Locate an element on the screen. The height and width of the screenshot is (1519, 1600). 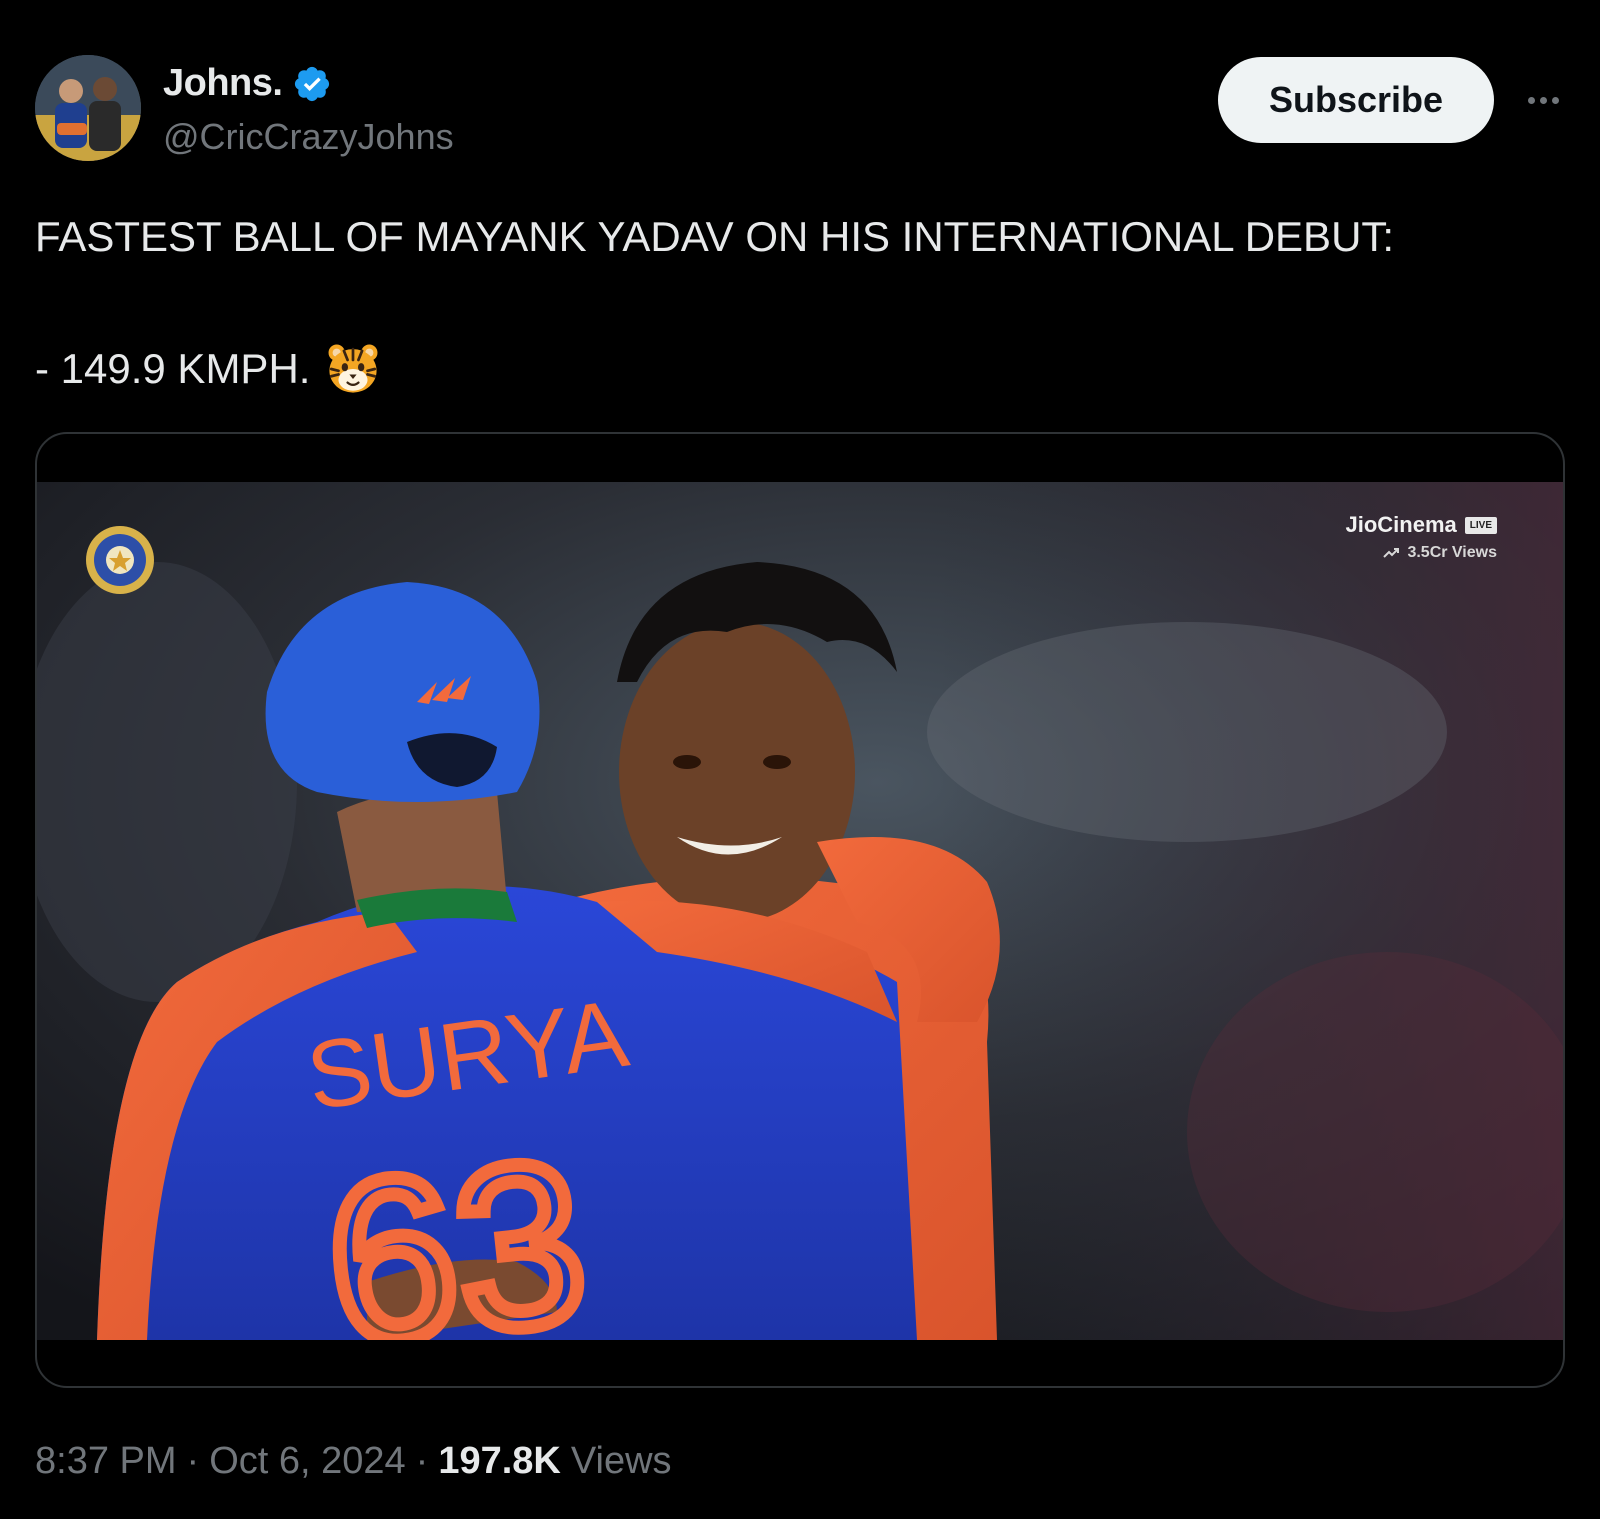
jiocinema-overlay: JioCinema LIVE 3.5Cr Views is located at coordinates (1421, 537).